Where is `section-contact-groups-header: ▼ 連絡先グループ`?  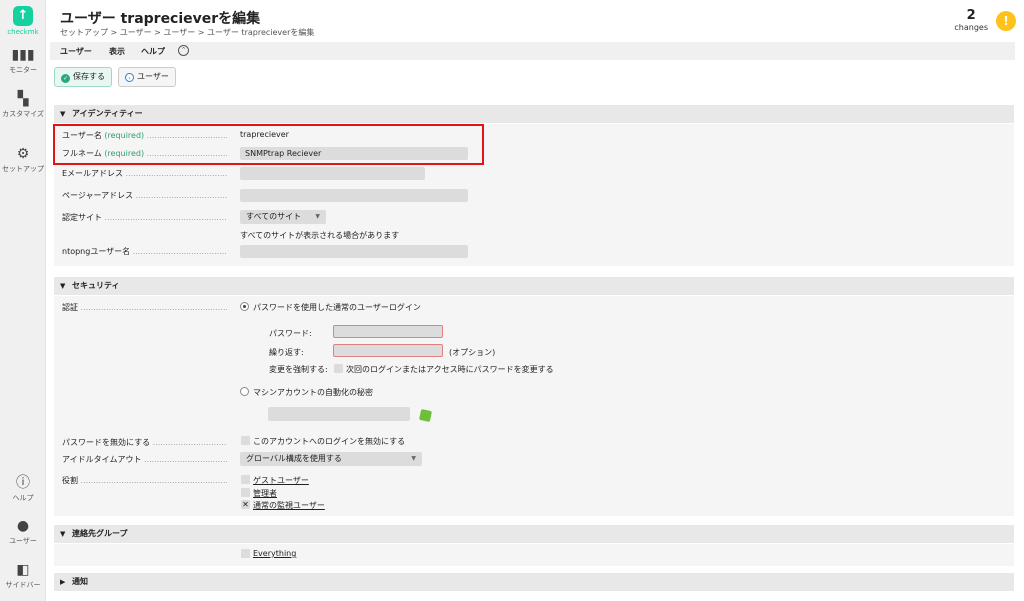
section-contact-groups-header: ▼ 連絡先グループ is located at coordinates (534, 534).